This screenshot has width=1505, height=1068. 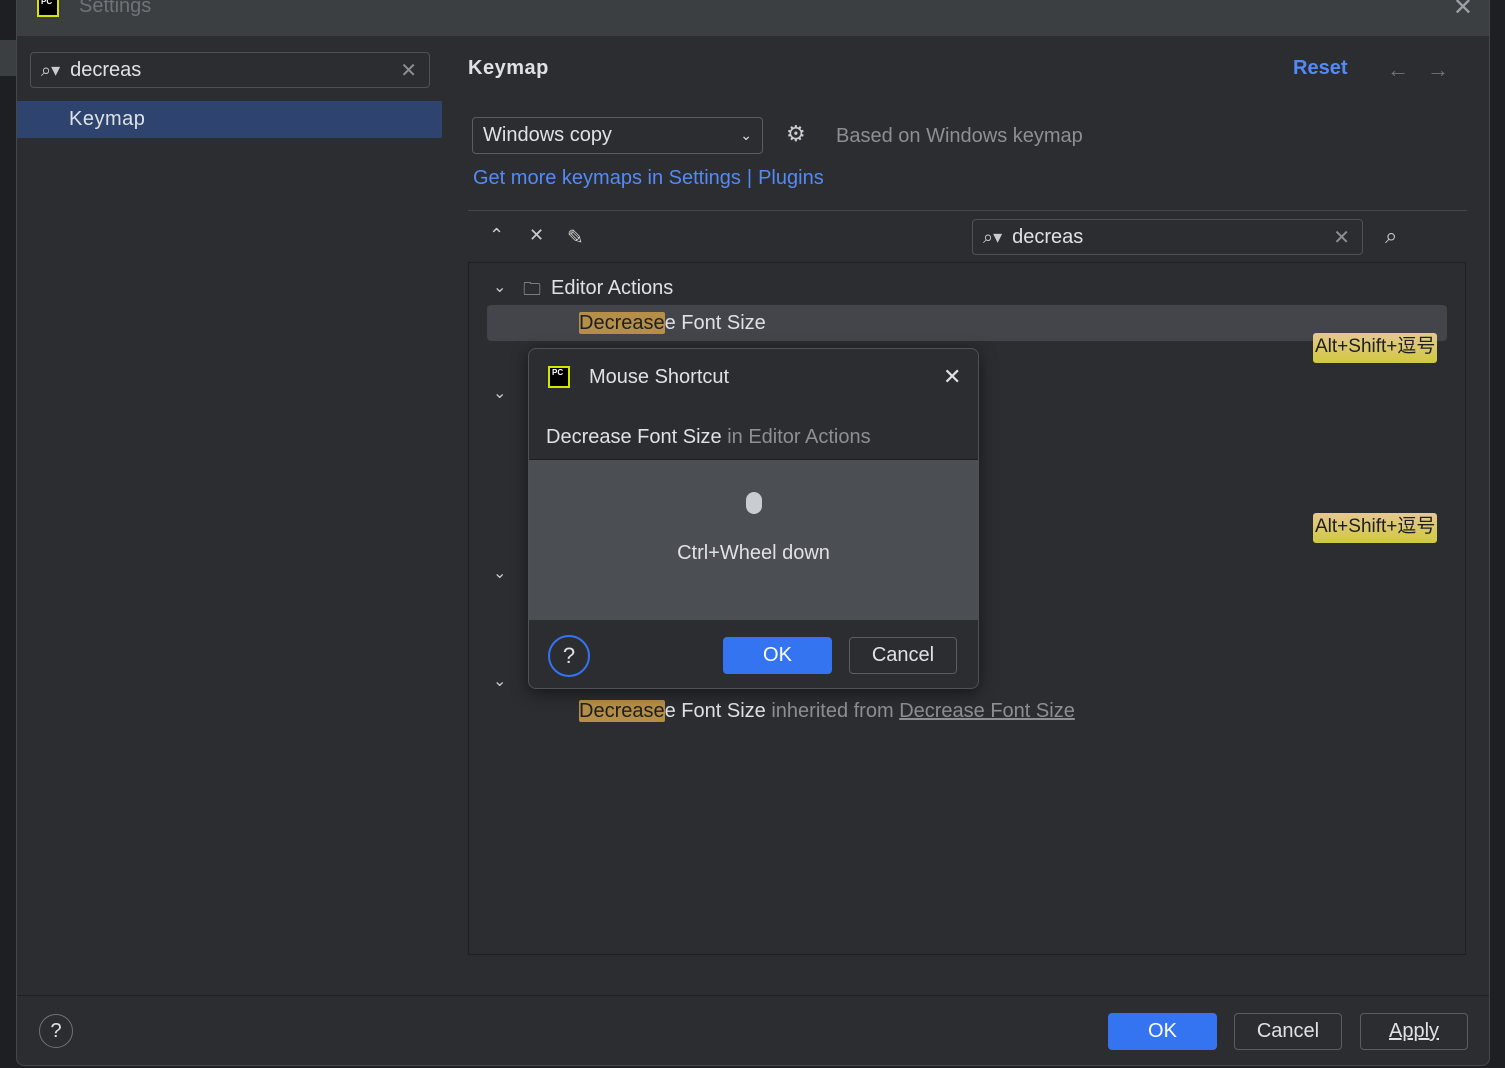 What do you see at coordinates (1288, 1031) in the screenshot?
I see `cancel-button: Cancel` at bounding box center [1288, 1031].